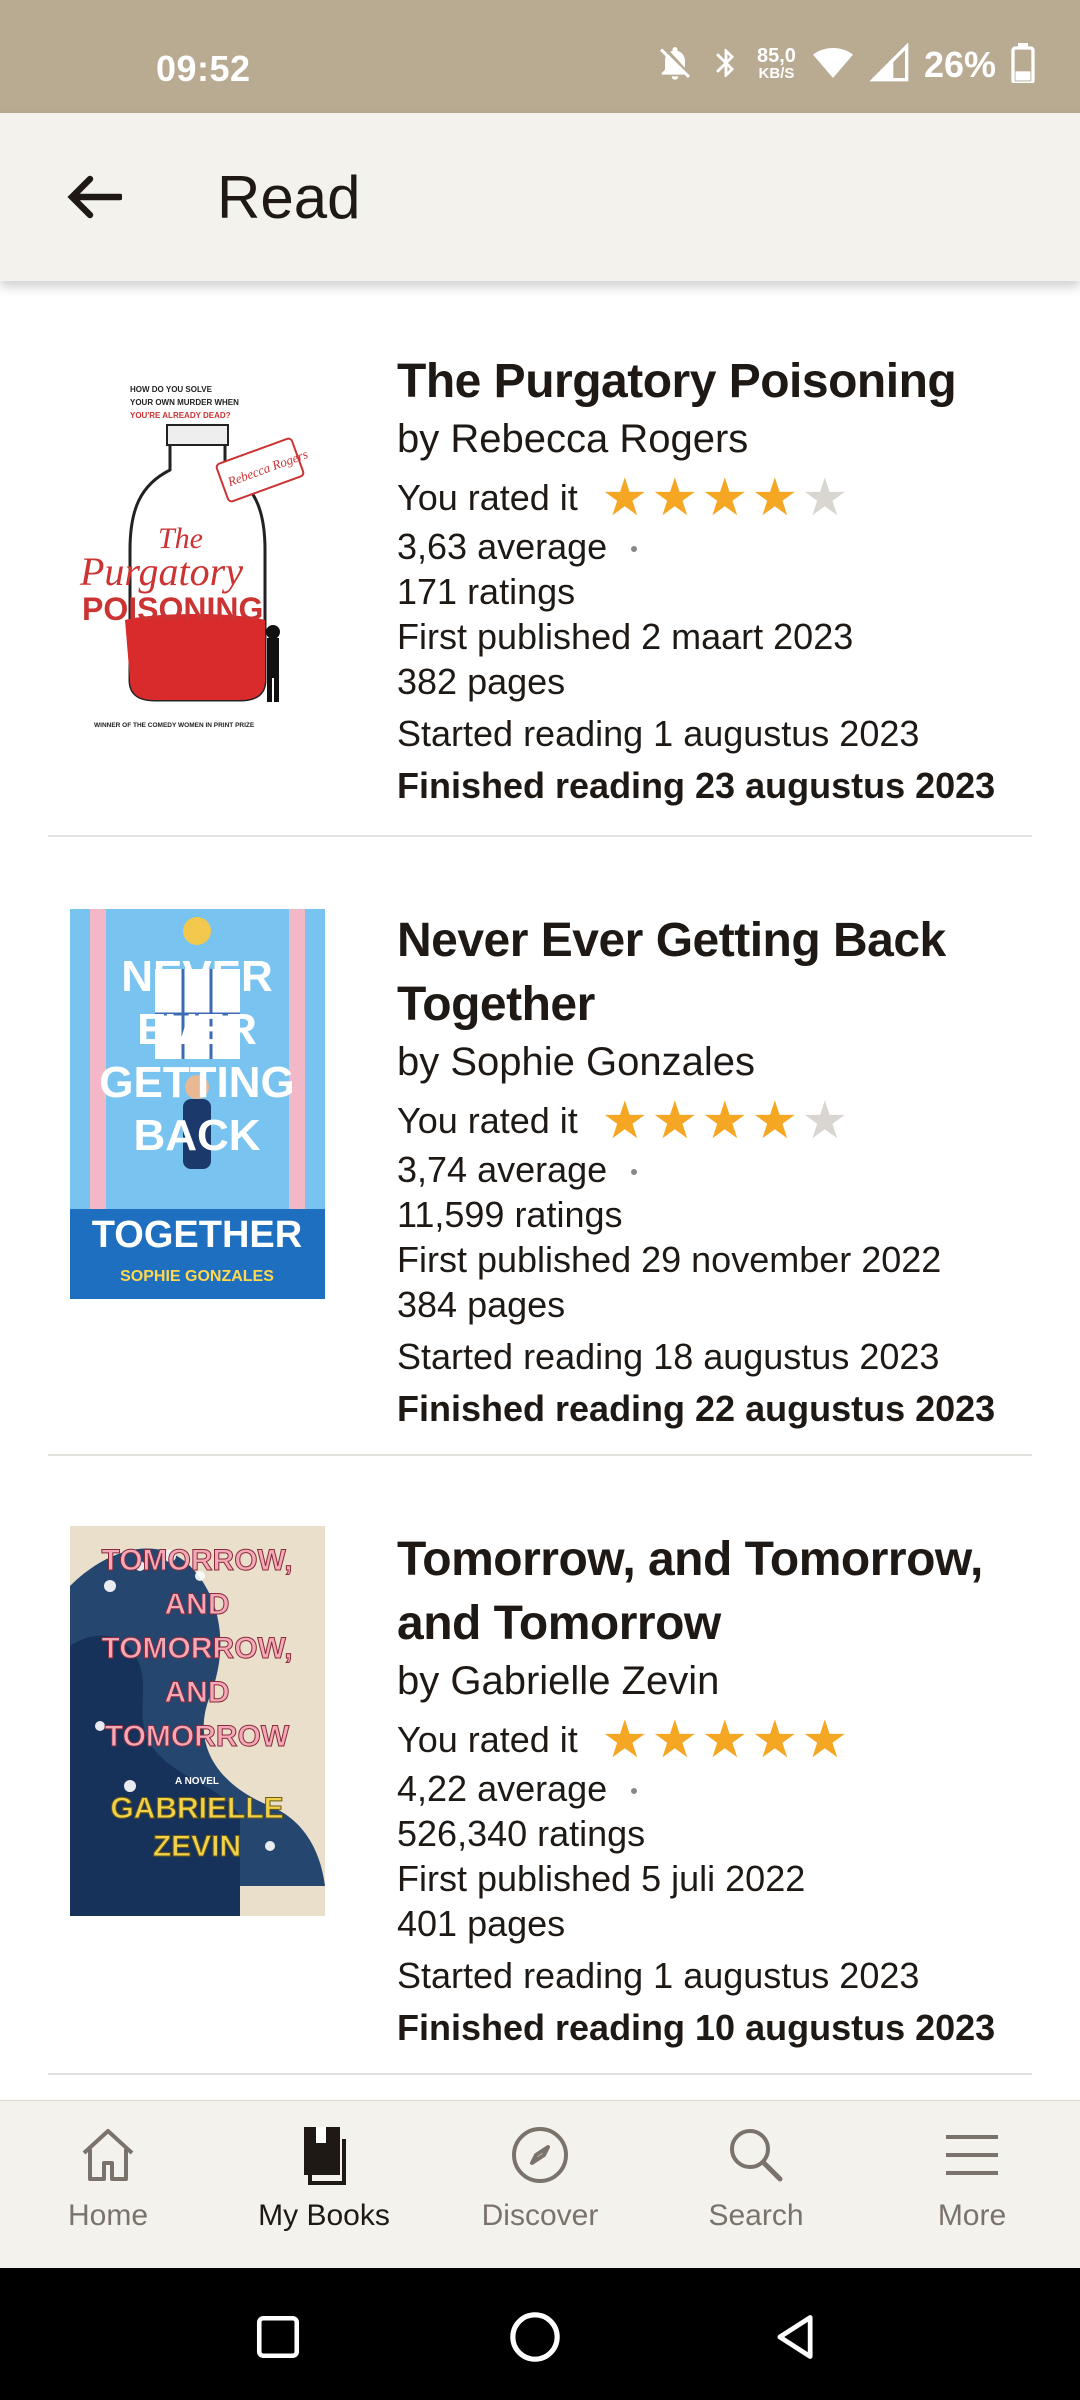 This screenshot has height=2400, width=1080. What do you see at coordinates (972, 2215) in the screenshot?
I see `nav-more-label: More` at bounding box center [972, 2215].